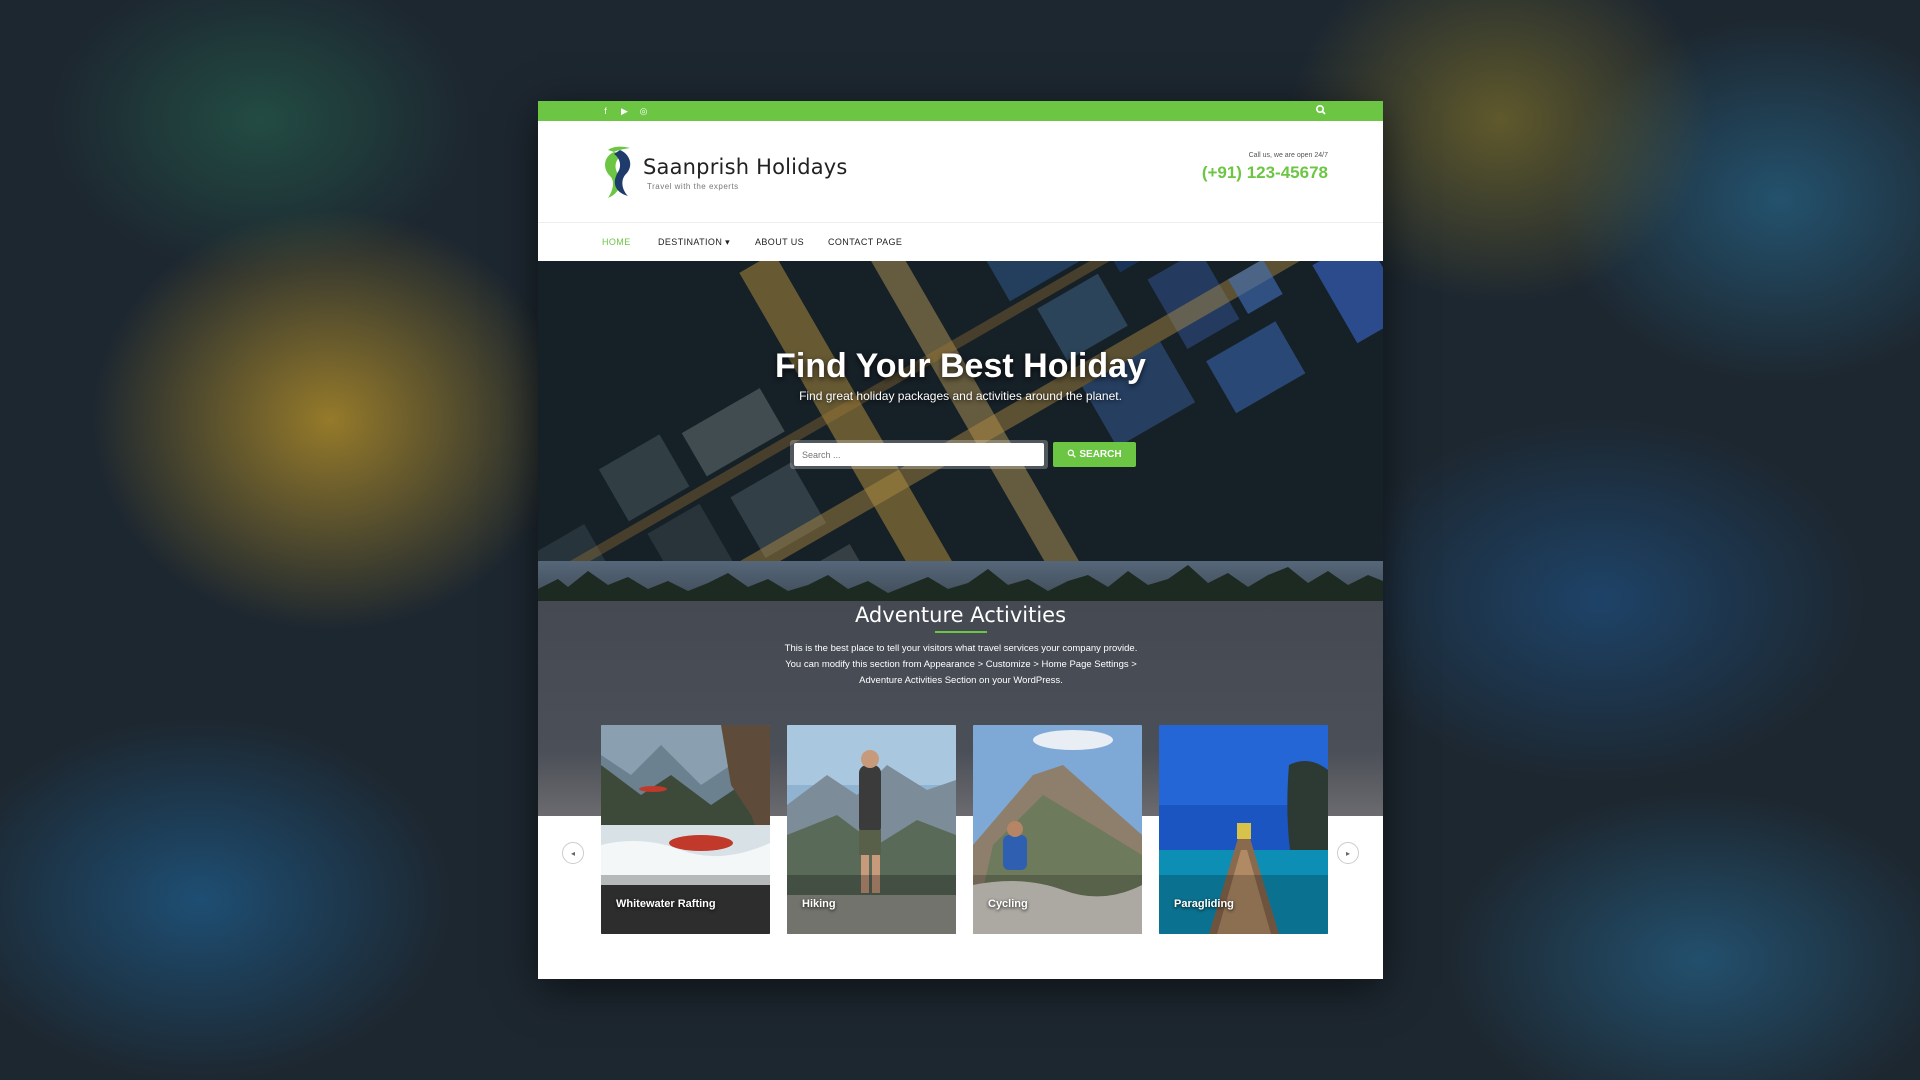  I want to click on logo-icon, so click(618, 171).